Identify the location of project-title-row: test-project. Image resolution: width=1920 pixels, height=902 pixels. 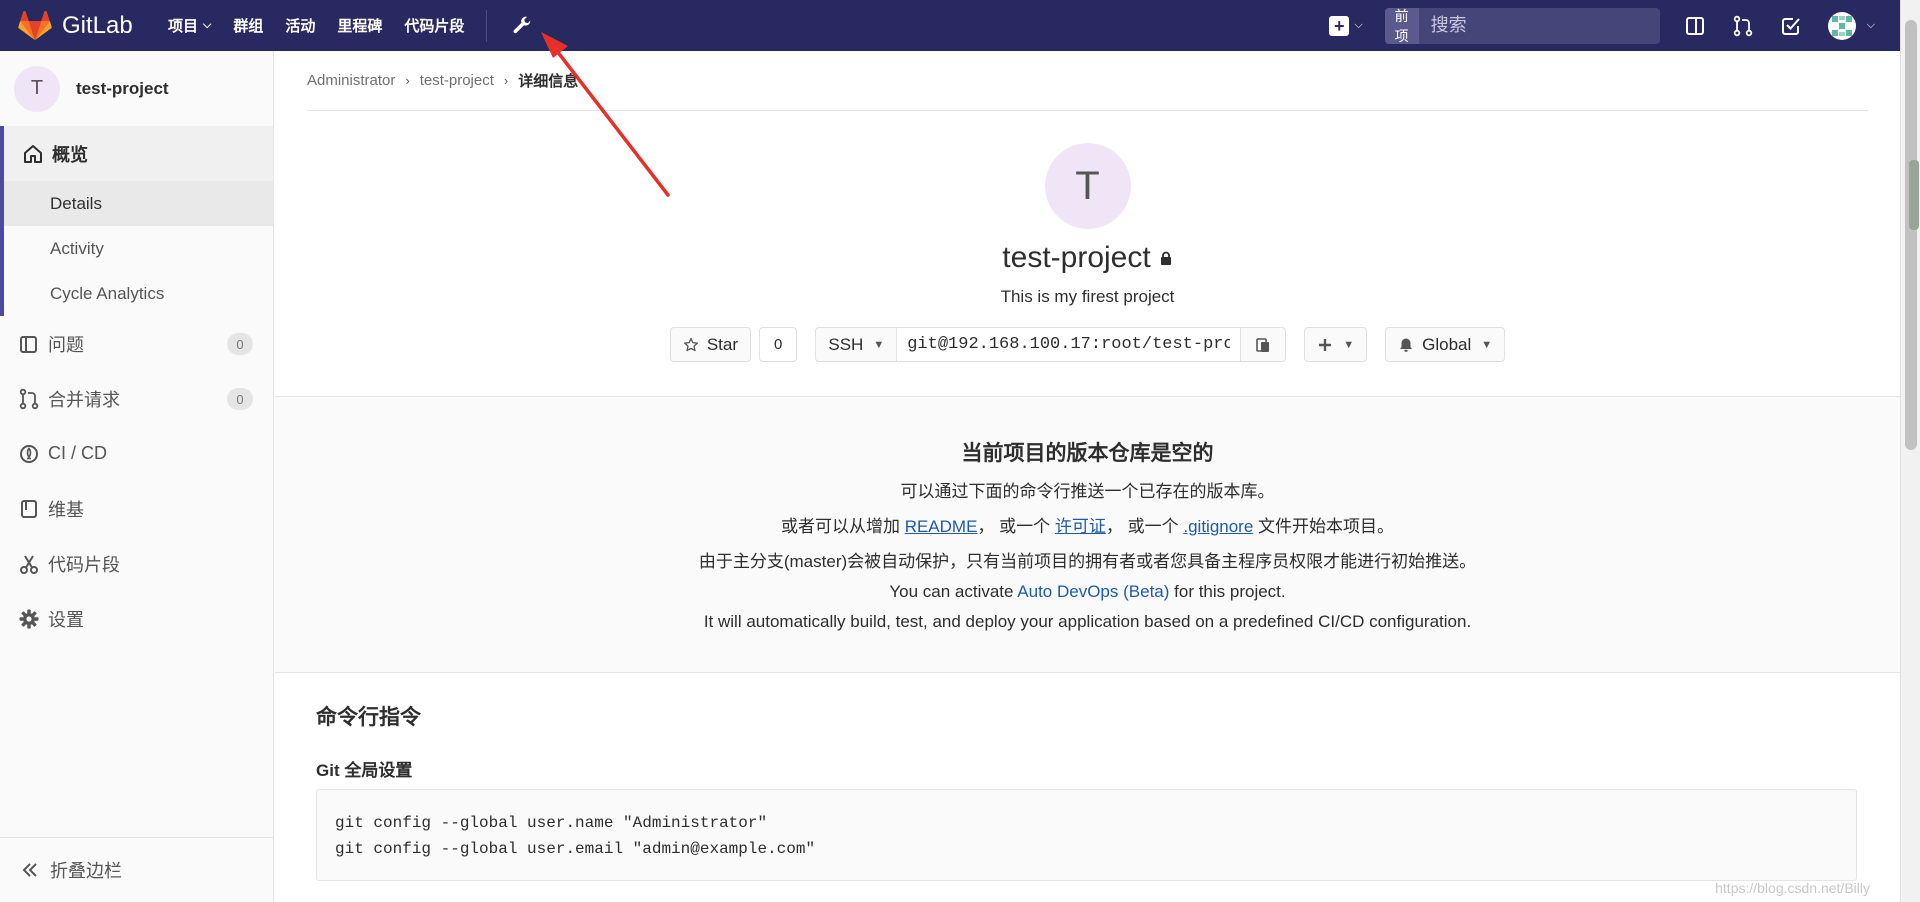
(1087, 258).